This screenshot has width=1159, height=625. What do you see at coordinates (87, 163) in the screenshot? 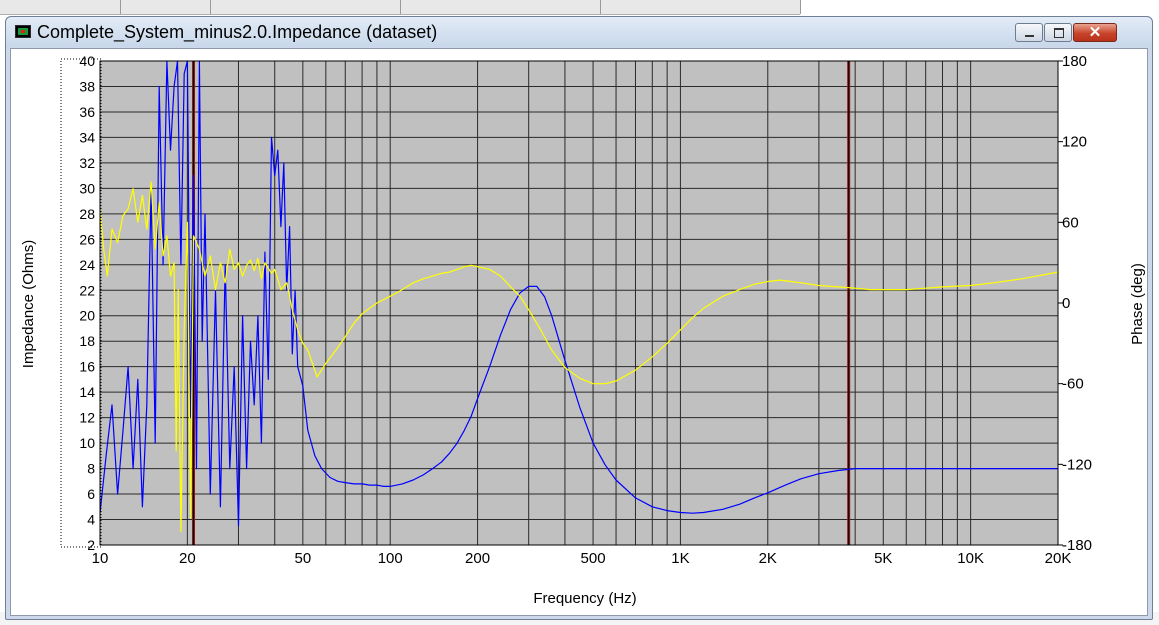
I see `y-left-tick-label: 32` at bounding box center [87, 163].